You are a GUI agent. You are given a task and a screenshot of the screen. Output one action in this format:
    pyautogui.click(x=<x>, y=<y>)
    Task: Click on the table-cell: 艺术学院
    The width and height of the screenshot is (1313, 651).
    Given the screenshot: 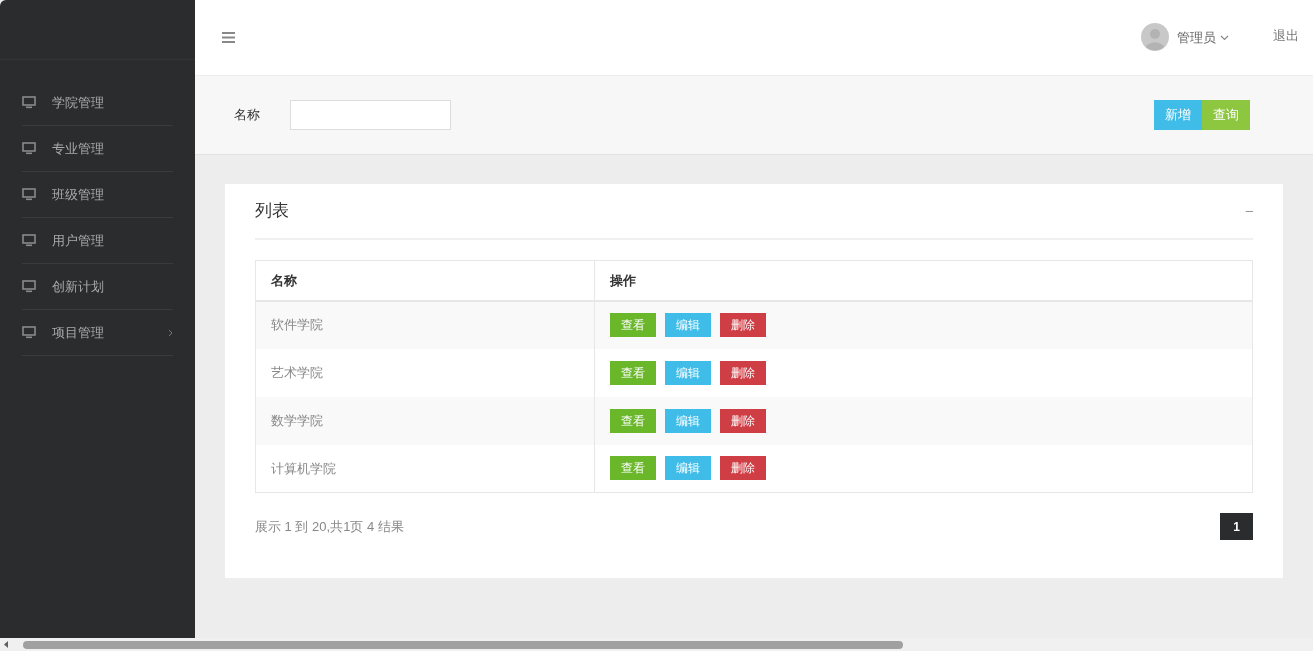 What is the action you would take?
    pyautogui.click(x=425, y=372)
    